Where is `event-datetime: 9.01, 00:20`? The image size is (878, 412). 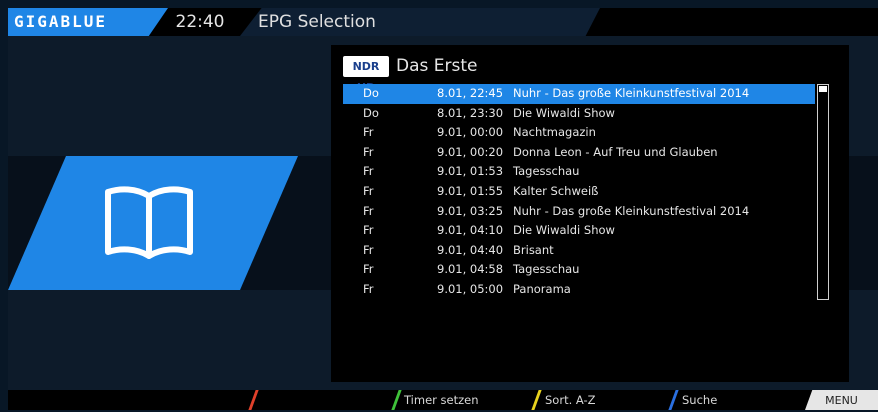
event-datetime: 9.01, 00:20 is located at coordinates (470, 151).